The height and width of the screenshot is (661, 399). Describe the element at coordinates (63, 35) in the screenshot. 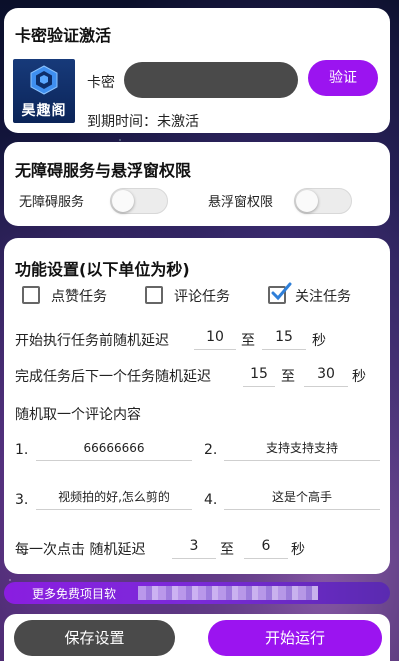

I see `activation-title: 卡密验证激活` at that location.